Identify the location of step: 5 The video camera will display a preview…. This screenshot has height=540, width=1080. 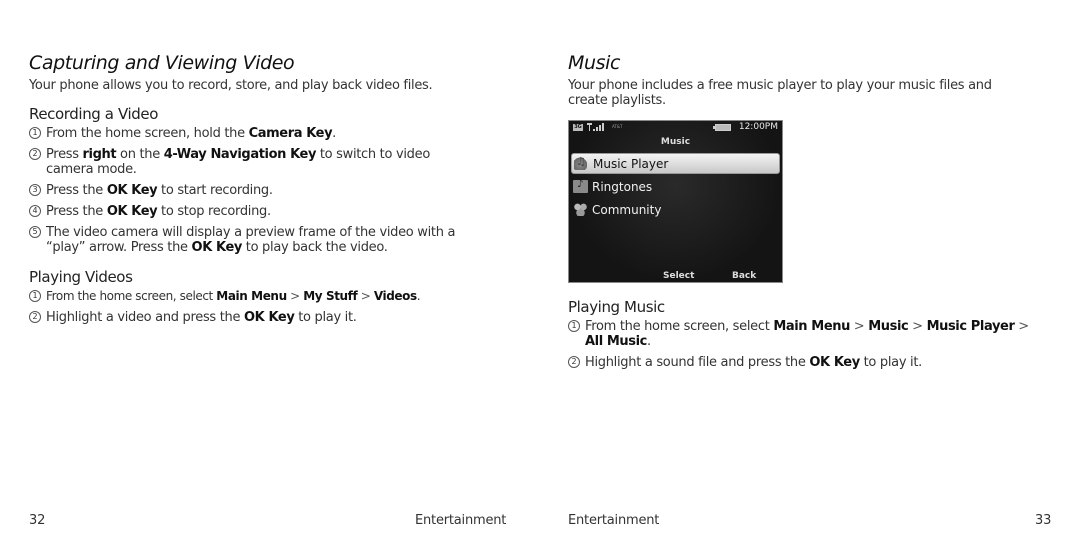
(249, 240).